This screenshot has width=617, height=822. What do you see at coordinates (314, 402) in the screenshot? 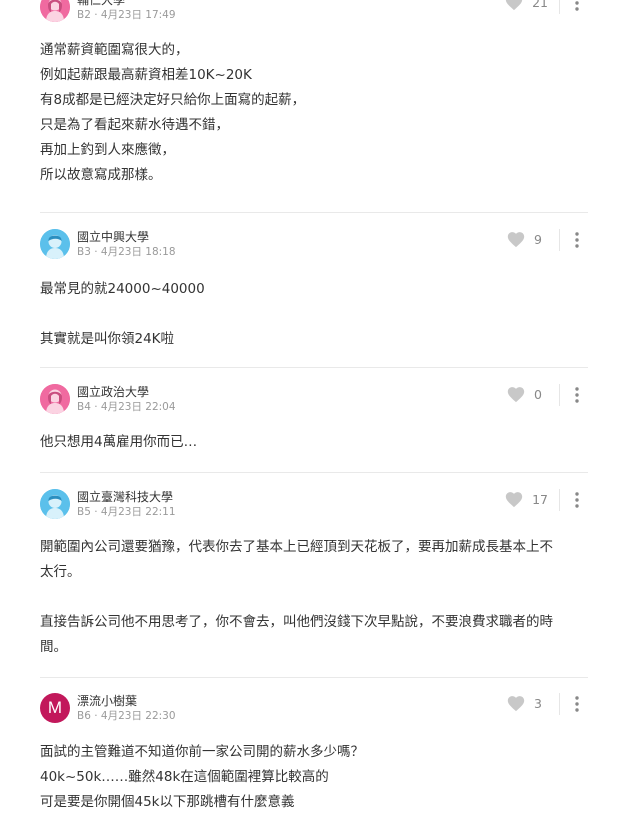
I see `comment-header: 國立政治大學 B4 · 4月23日 22:04 0` at bounding box center [314, 402].